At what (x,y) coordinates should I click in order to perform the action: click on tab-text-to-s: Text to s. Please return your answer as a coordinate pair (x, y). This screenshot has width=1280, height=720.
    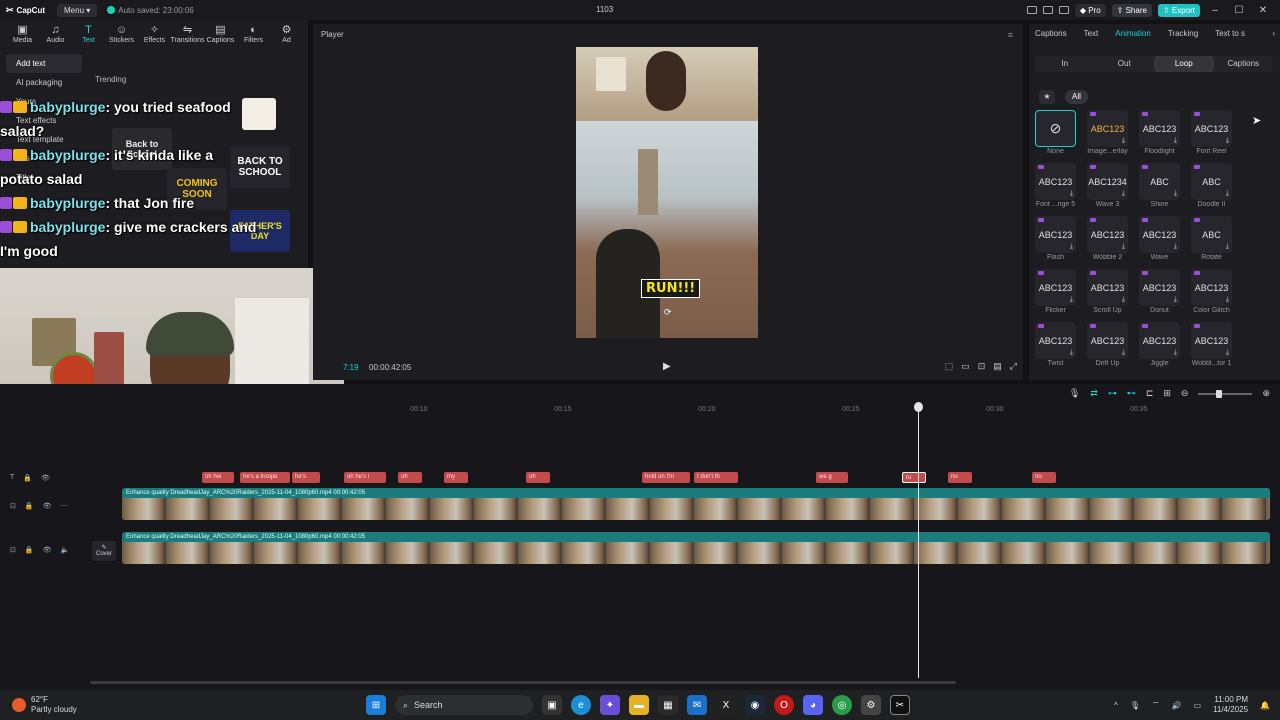
    Looking at the image, I should click on (1234, 33).